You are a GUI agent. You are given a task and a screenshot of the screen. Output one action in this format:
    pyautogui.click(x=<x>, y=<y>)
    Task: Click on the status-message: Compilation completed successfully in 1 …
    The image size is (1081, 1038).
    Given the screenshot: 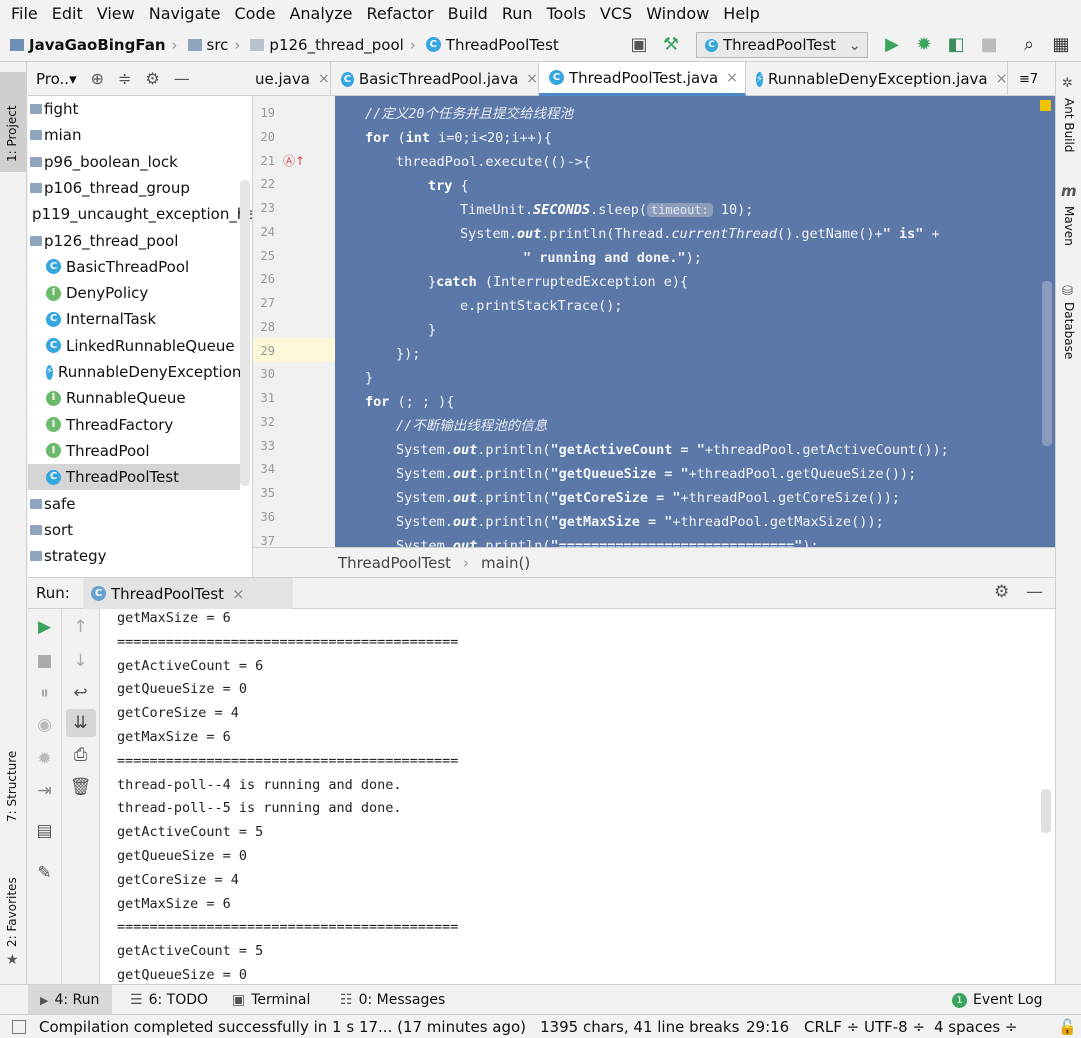 What is the action you would take?
    pyautogui.click(x=282, y=1026)
    